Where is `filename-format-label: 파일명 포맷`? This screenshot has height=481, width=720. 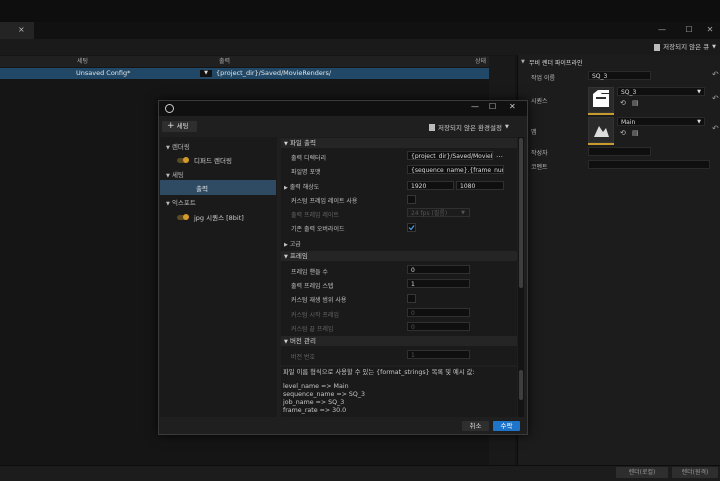
filename-format-label: 파일명 포맷 is located at coordinates (306, 172).